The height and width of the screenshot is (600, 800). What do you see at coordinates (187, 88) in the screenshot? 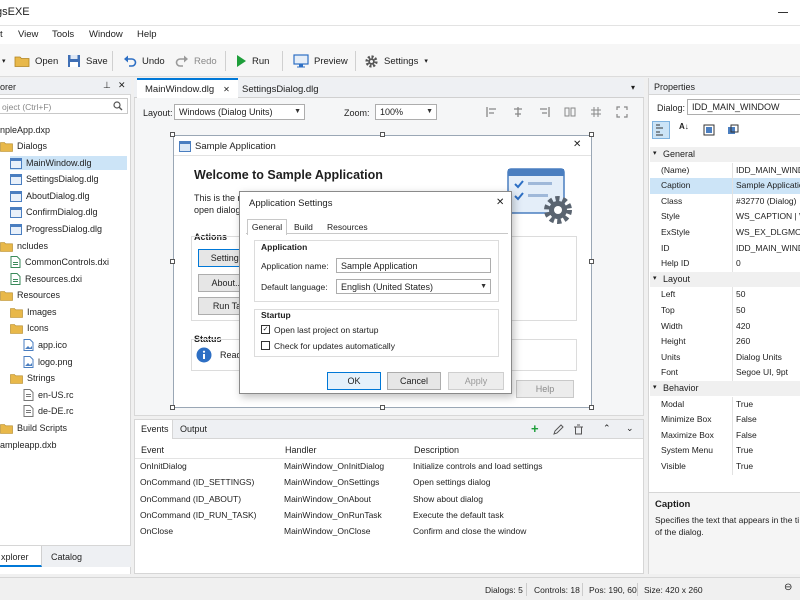
I see `tab-mainwindow: MainWindow.dlg ✕` at bounding box center [187, 88].